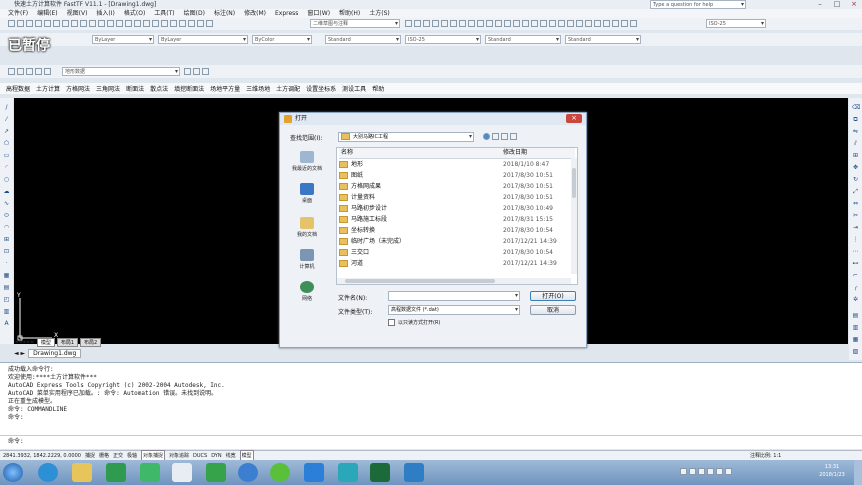 This screenshot has width=862, height=485. Describe the element at coordinates (379, 13) in the screenshot. I see `menu-earthwork: 土方(S)` at that location.